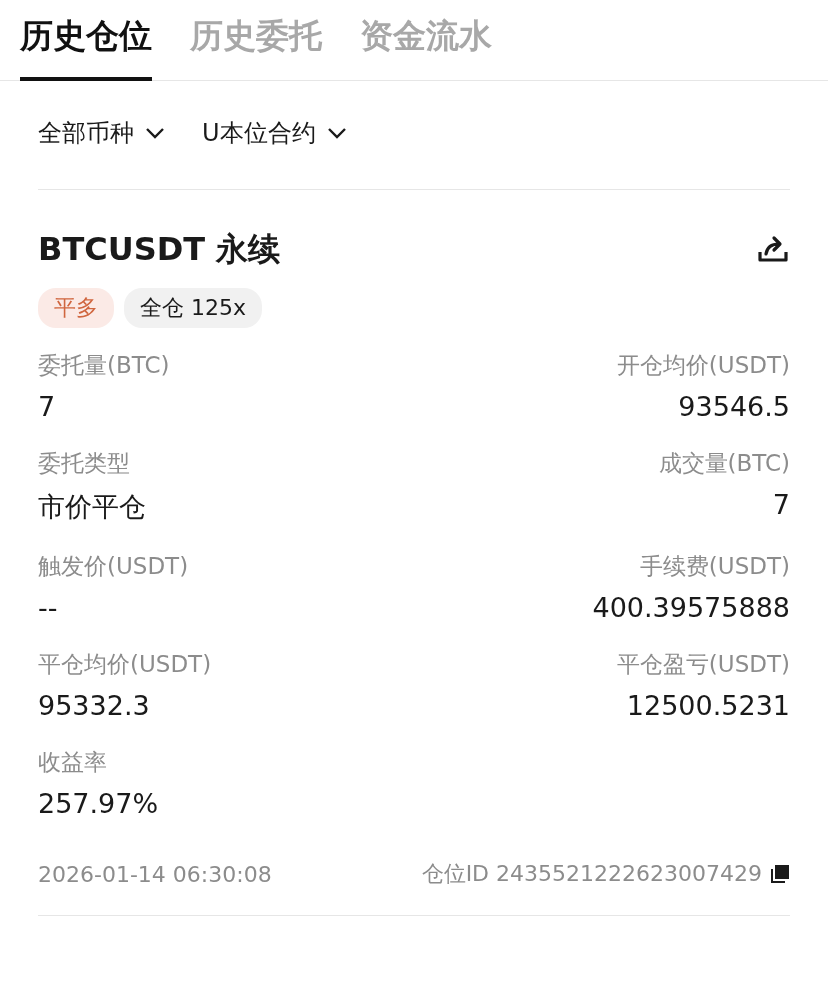 The width and height of the screenshot is (828, 1004). What do you see at coordinates (259, 133) in the screenshot?
I see `filter-dropdown: U本位合约` at bounding box center [259, 133].